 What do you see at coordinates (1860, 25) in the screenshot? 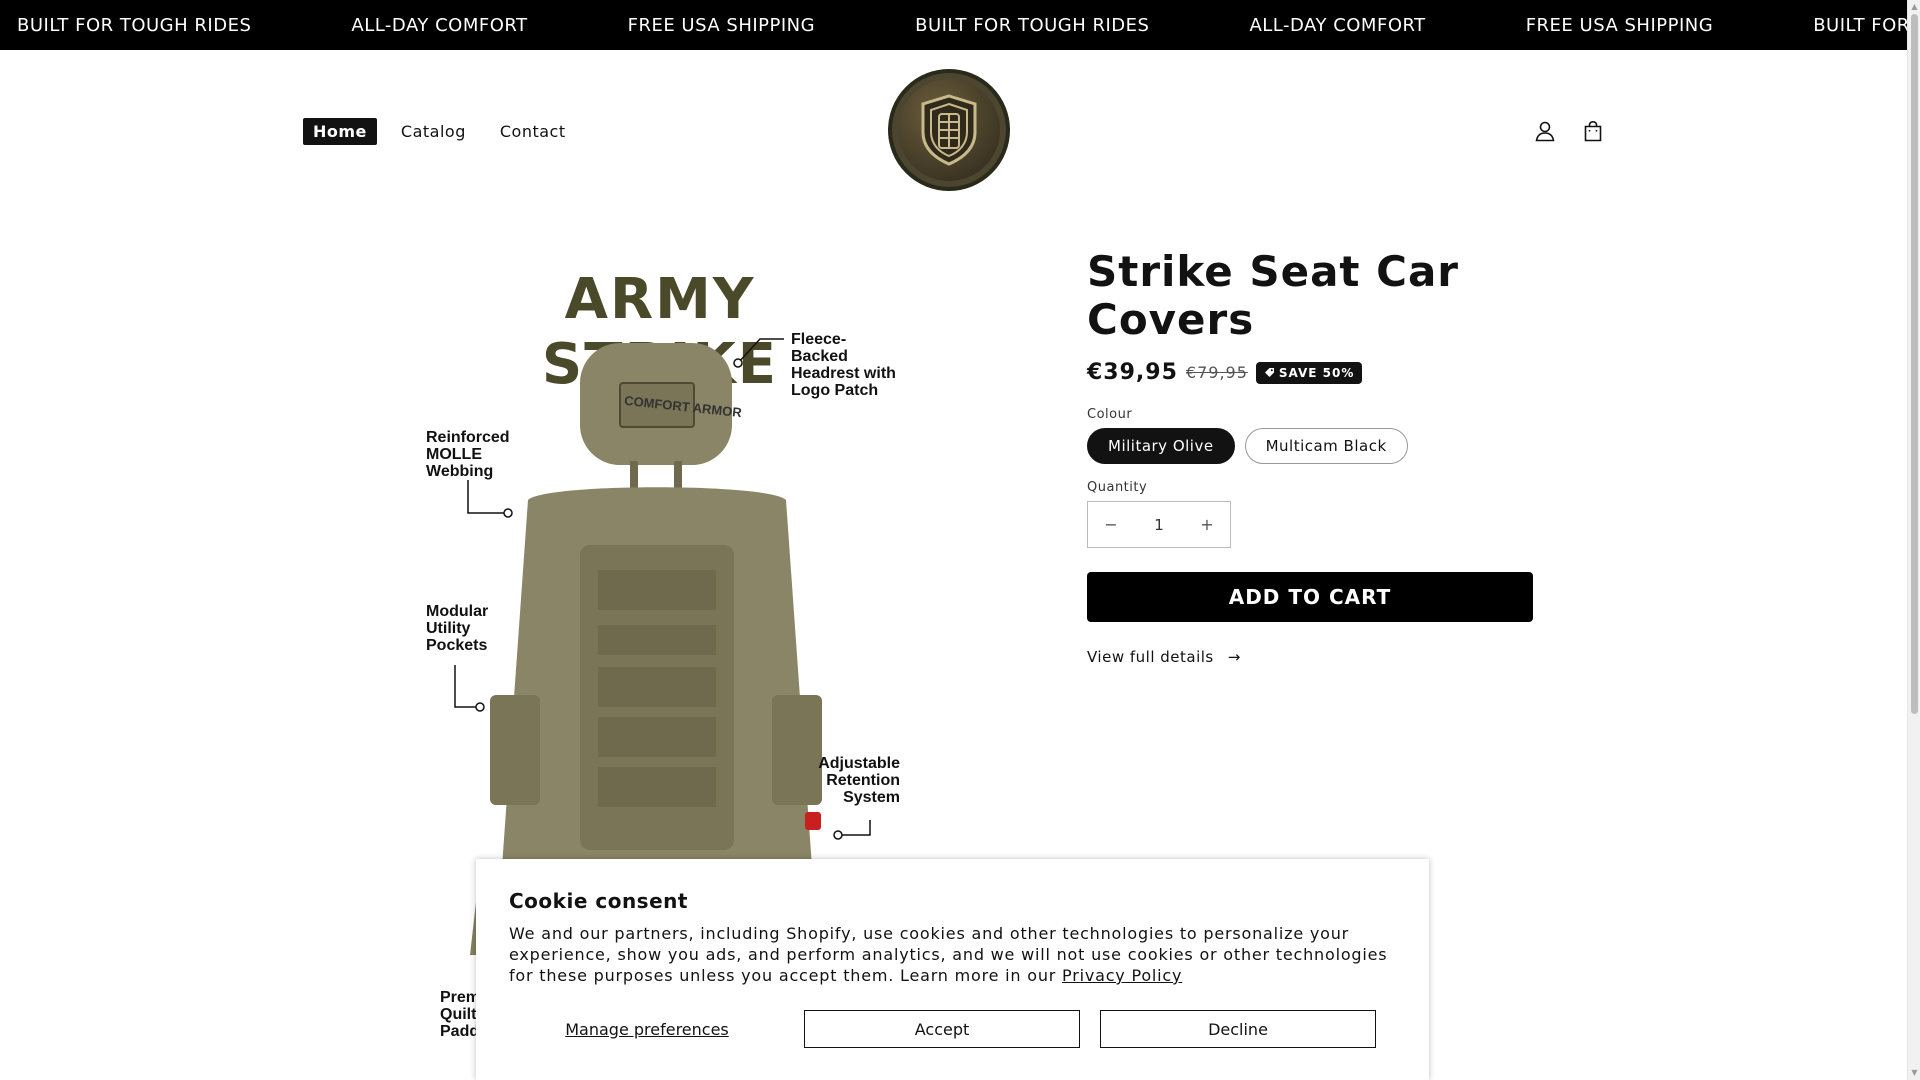
I see `announcement-item: BUILT FOR TO` at bounding box center [1860, 25].